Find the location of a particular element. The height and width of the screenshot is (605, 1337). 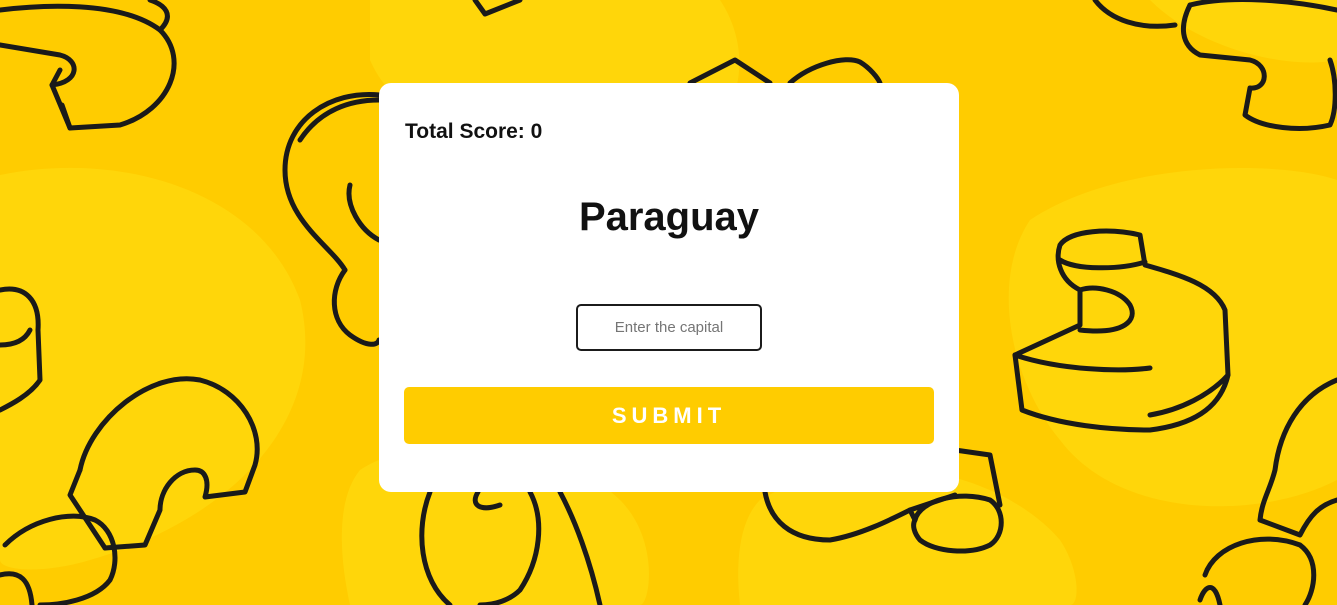

total-score: Total Score: 0 is located at coordinates (474, 131).